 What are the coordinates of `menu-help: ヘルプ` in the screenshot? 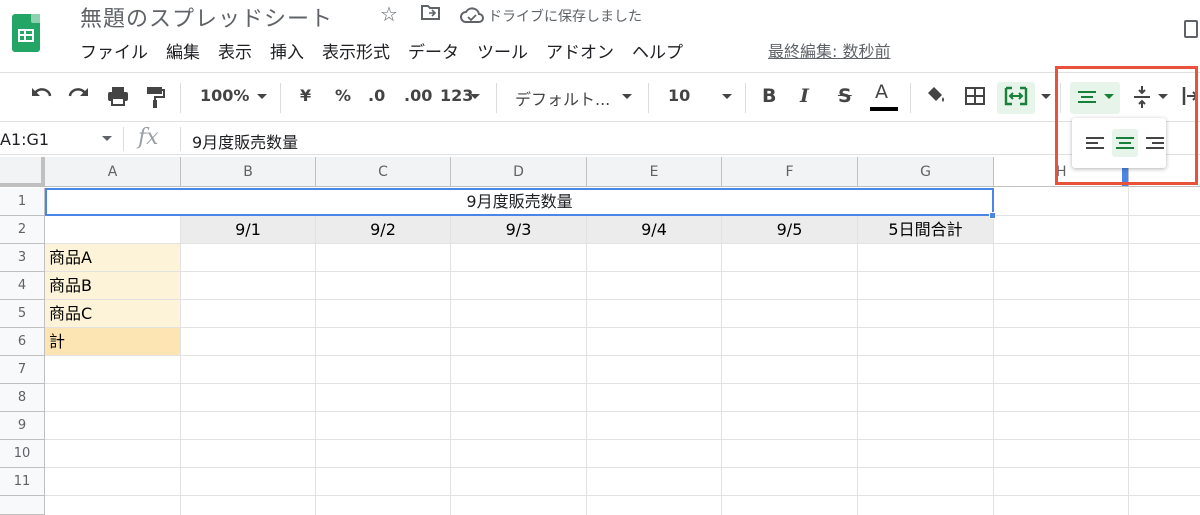 It's located at (657, 50).